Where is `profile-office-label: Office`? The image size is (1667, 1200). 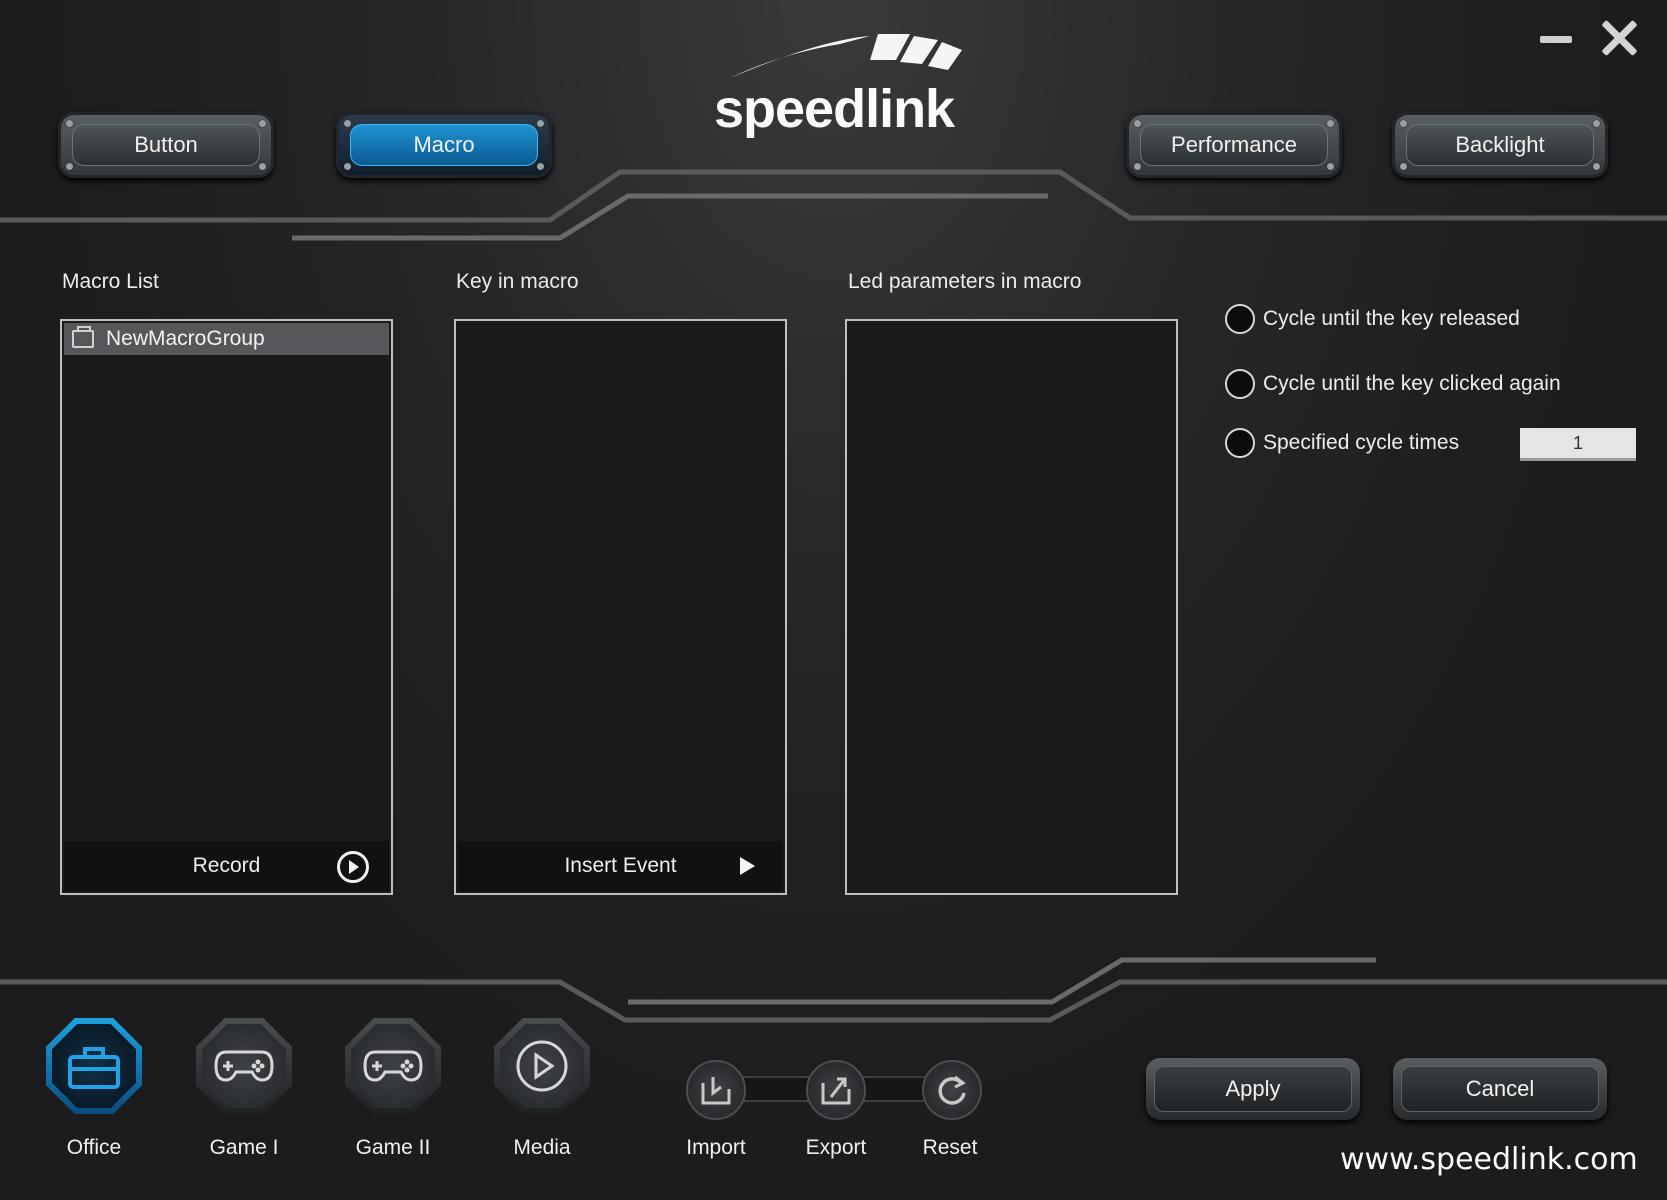
profile-office-label: Office is located at coordinates (94, 1147).